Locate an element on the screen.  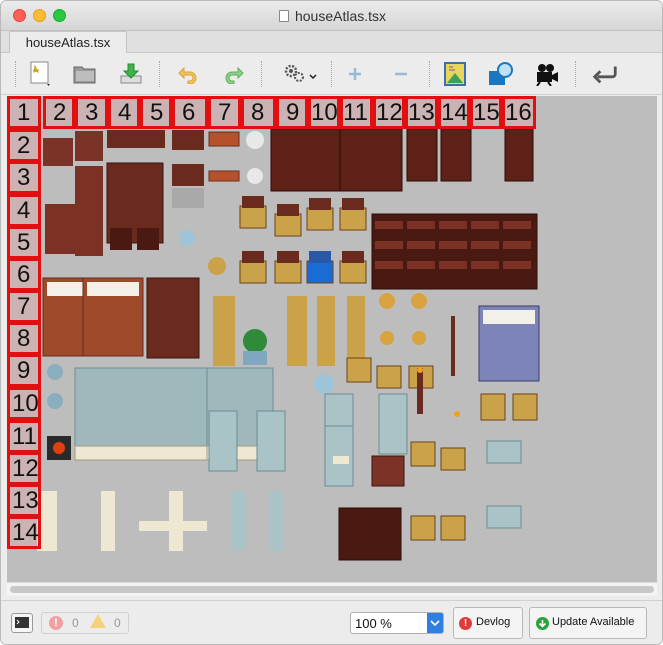
column-number-label: 1 is located at coordinates (24, 112).